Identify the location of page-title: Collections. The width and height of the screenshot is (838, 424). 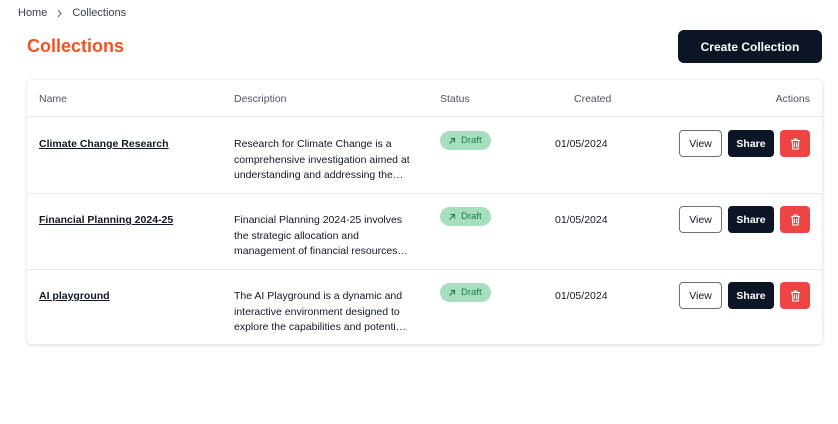
(76, 46).